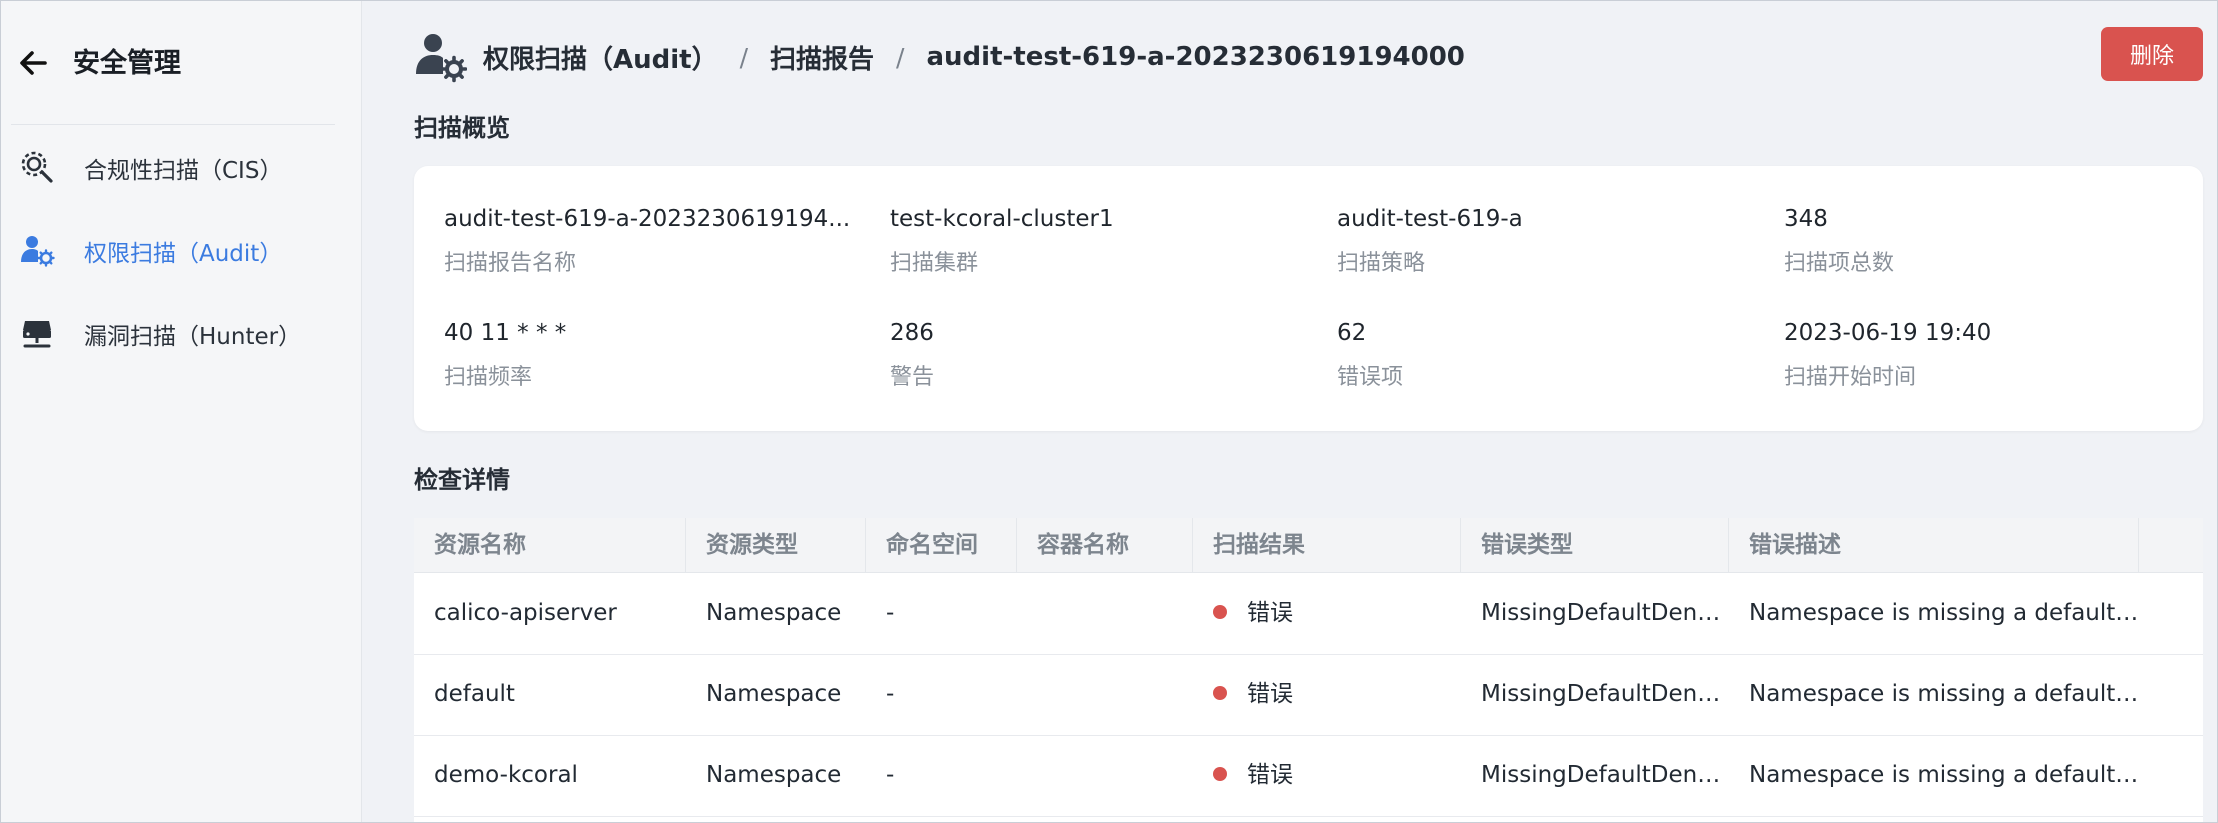 This screenshot has height=823, width=2218. Describe the element at coordinates (173, 124) in the screenshot. I see `sidebar-divider` at that location.